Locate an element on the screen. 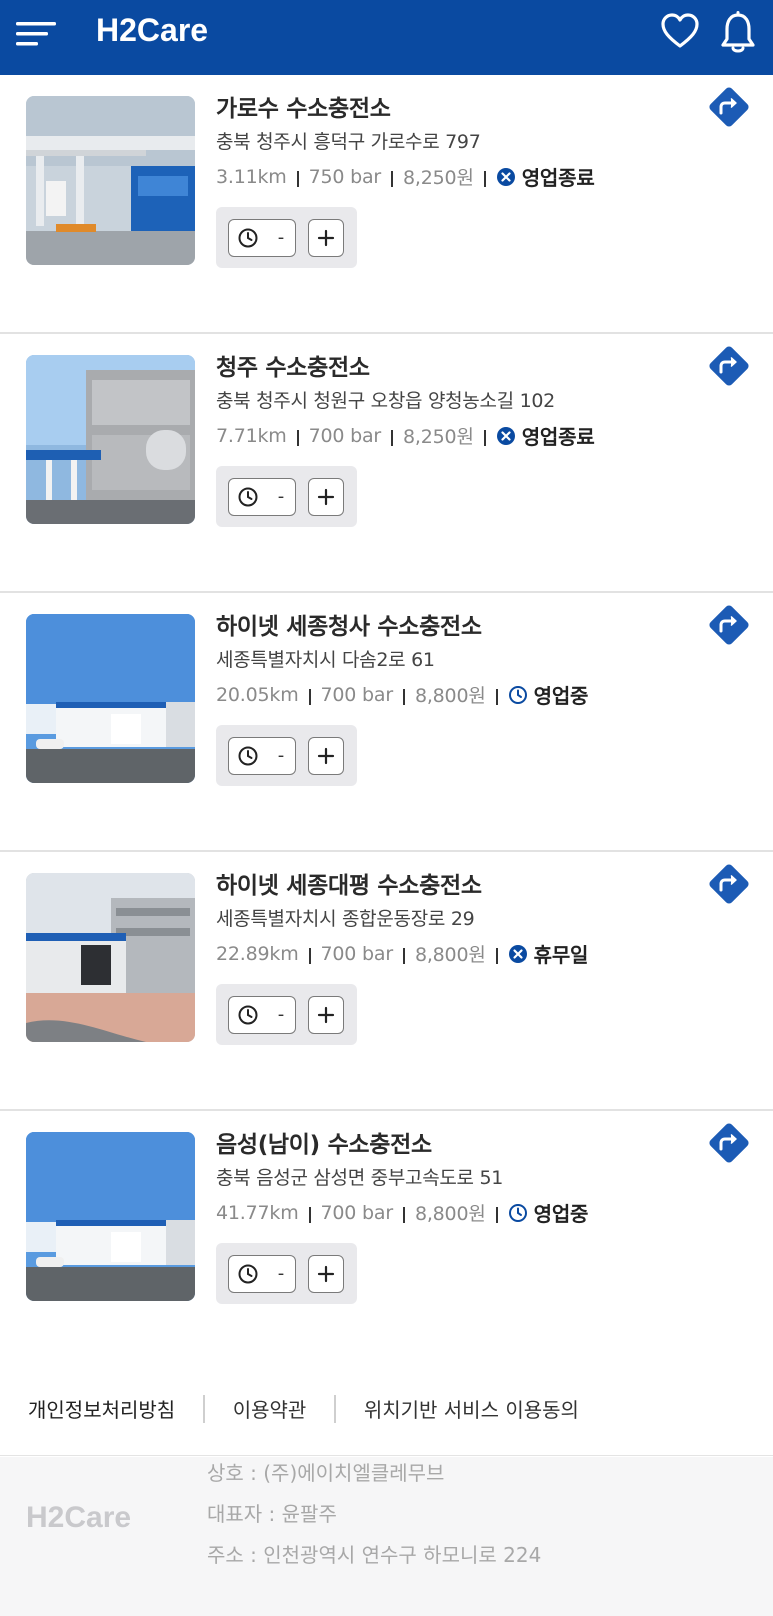 The height and width of the screenshot is (1616, 773). app-header: H2Care is located at coordinates (386, 37).